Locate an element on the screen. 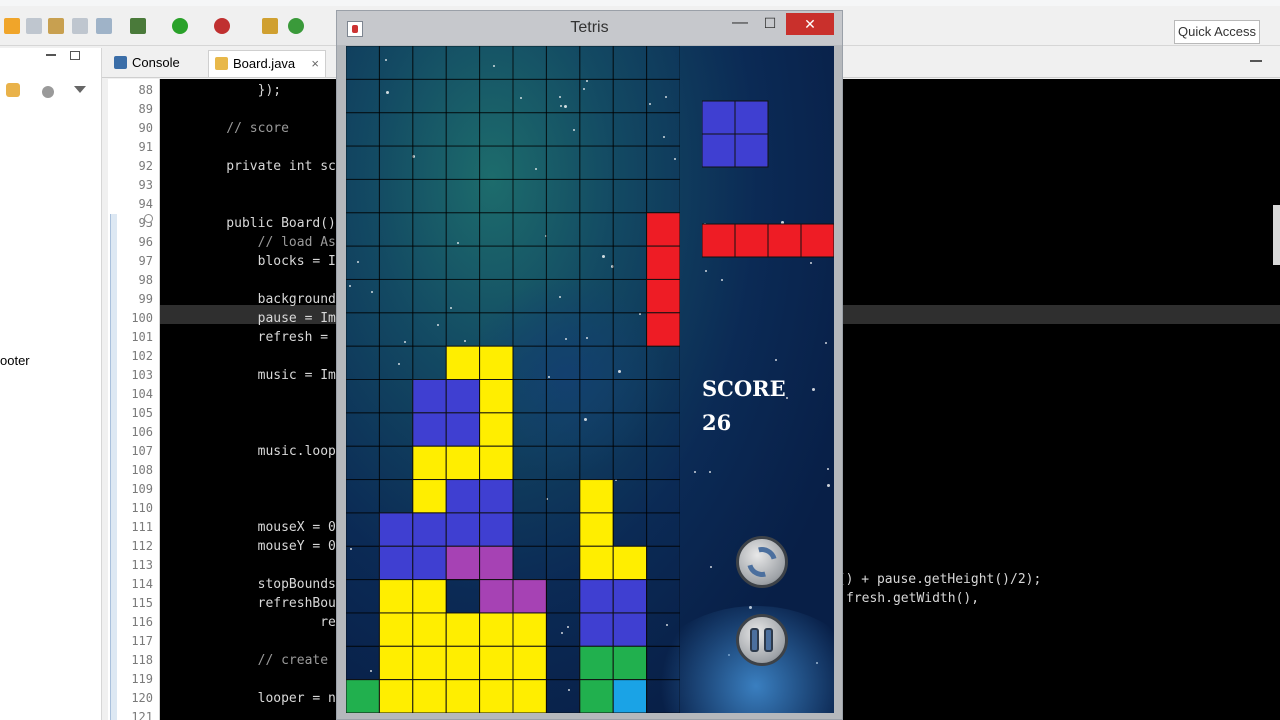 Image resolution: width=1280 pixels, height=720 pixels. run-icon is located at coordinates (180, 26).